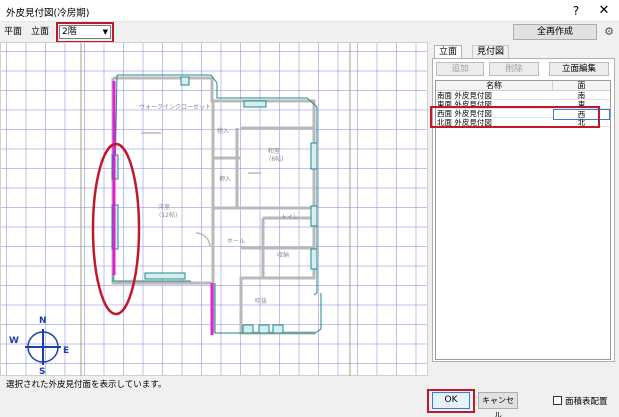 The height and width of the screenshot is (417, 619). What do you see at coordinates (86, 385) in the screenshot?
I see `status-text: 選択された外皮見付面を表示しています。` at bounding box center [86, 385].